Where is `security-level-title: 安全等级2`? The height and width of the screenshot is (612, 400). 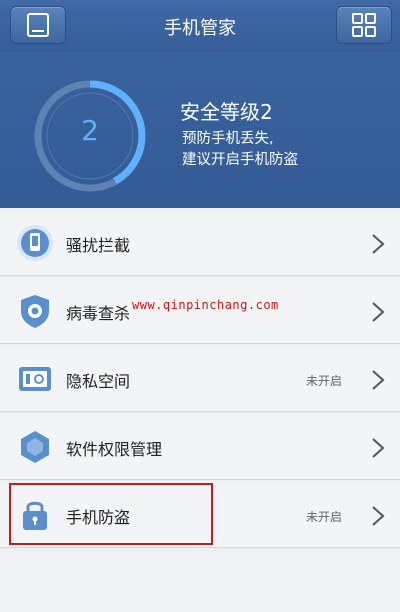 security-level-title: 安全等级2 is located at coordinates (226, 112).